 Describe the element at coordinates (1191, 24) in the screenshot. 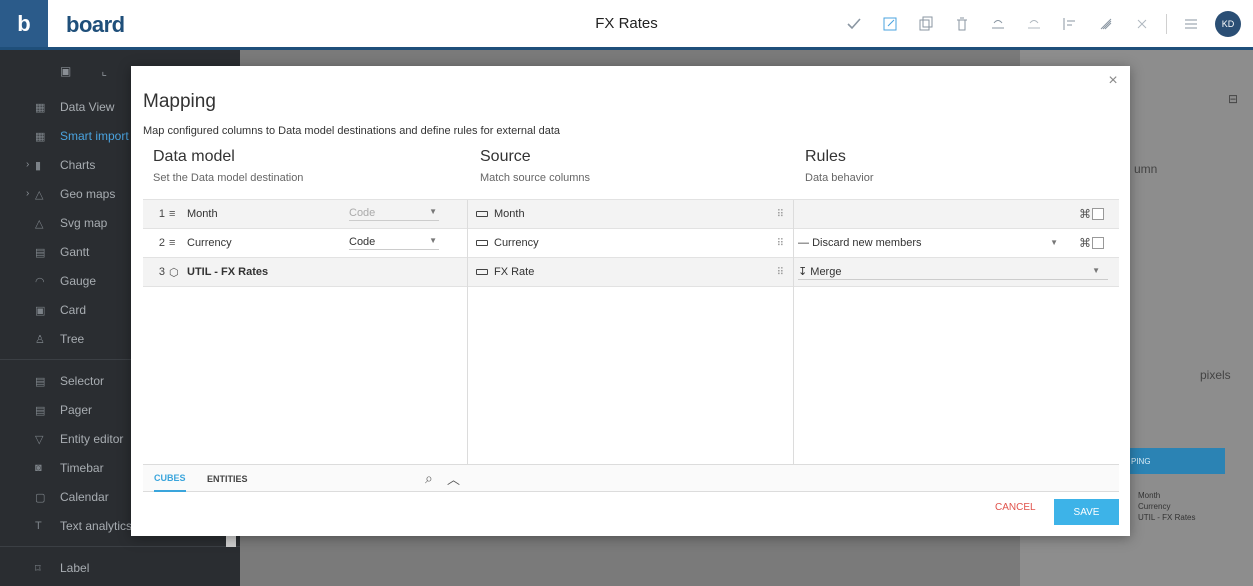

I see `menu-icon` at that location.